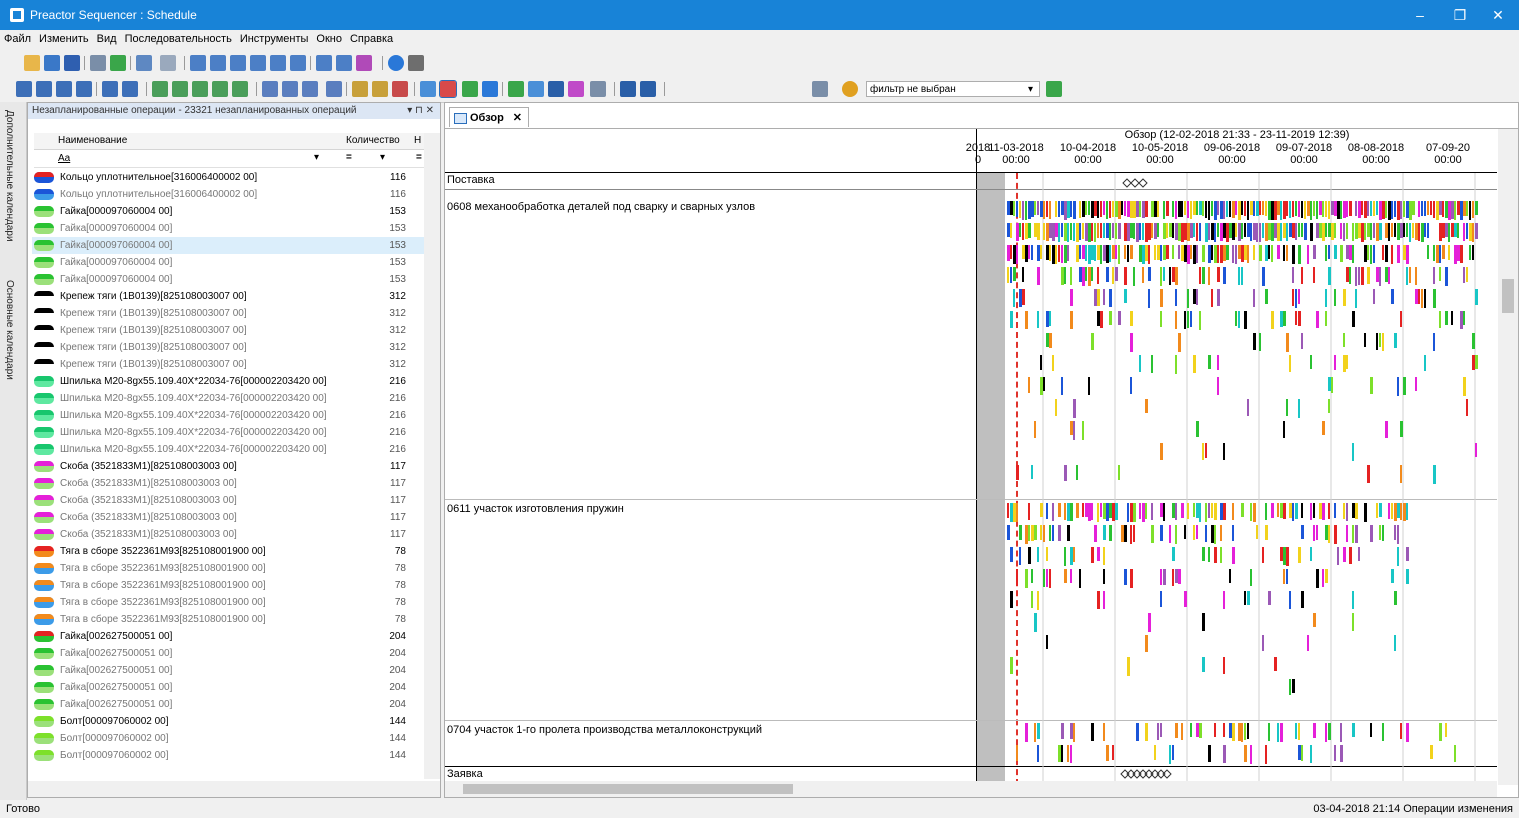 This screenshot has width=1519, height=818. What do you see at coordinates (396, 63) in the screenshot?
I see `help-icon` at bounding box center [396, 63].